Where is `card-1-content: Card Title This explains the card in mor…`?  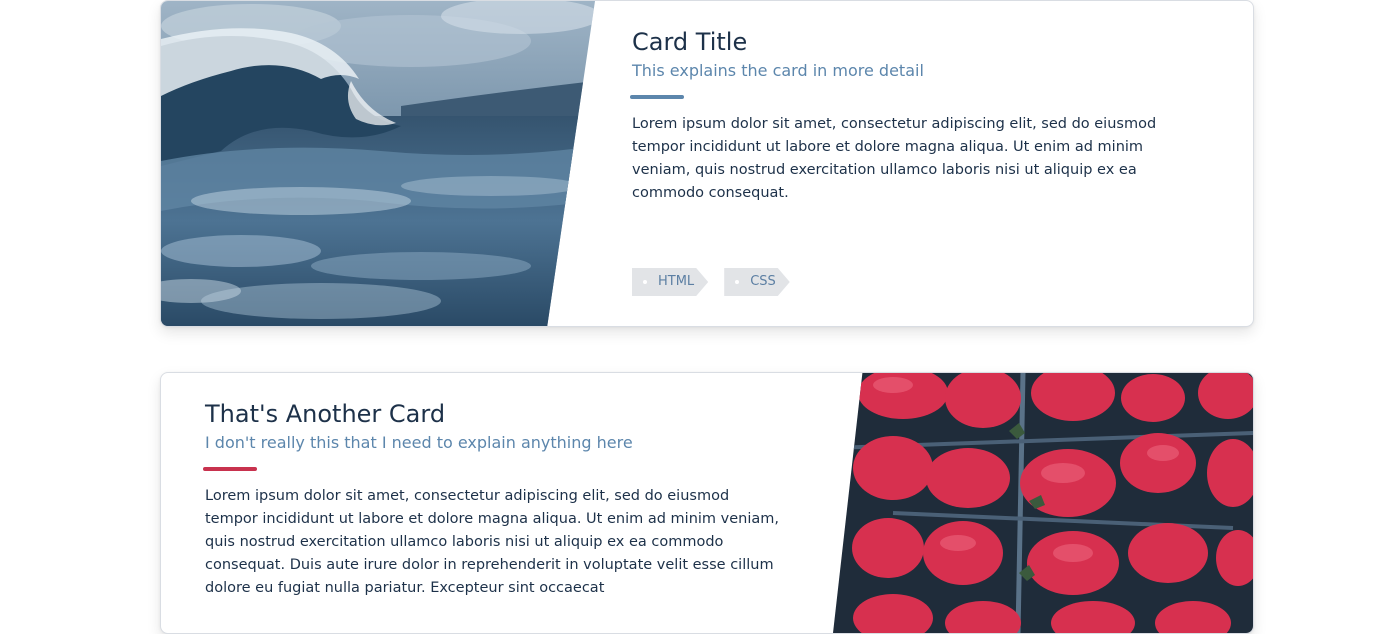
card-1-content: Card Title This explains the card in mor… is located at coordinates (911, 115).